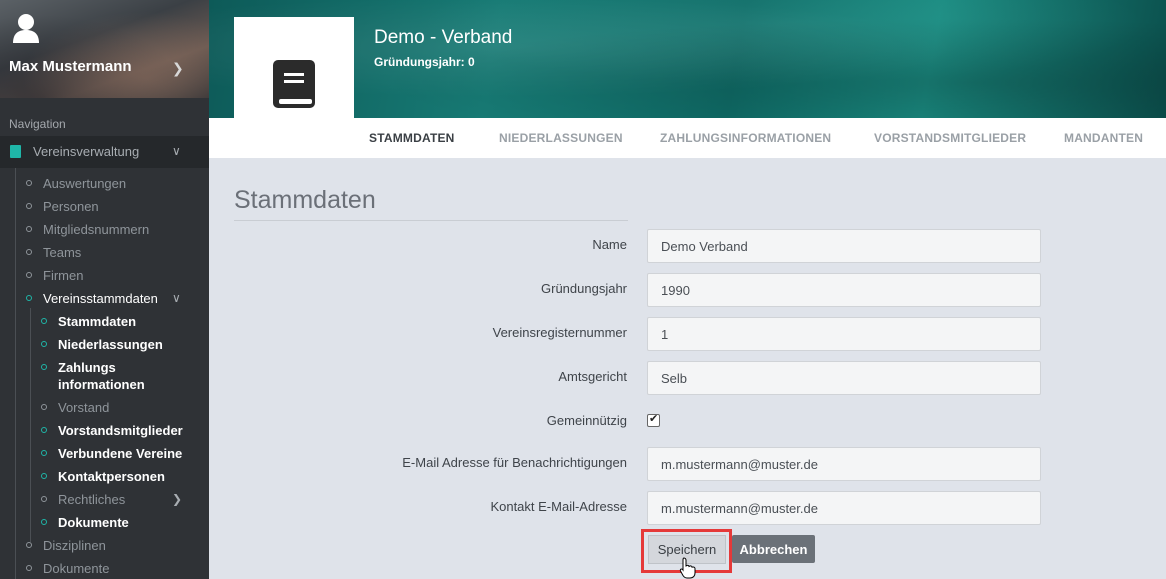 Image resolution: width=1166 pixels, height=579 pixels. I want to click on sidebar-item-vereinsverwaltung: Vereinsverwaltung ∨, so click(104, 152).